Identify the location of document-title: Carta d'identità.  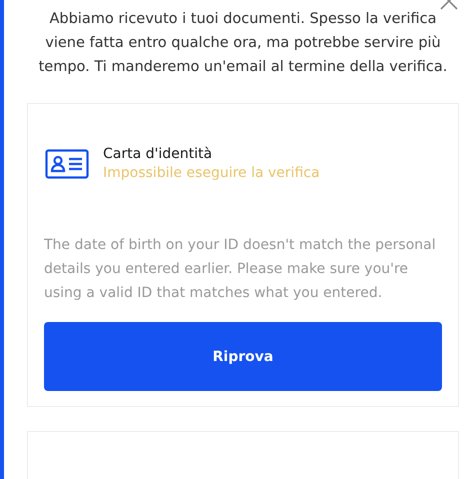
(158, 154).